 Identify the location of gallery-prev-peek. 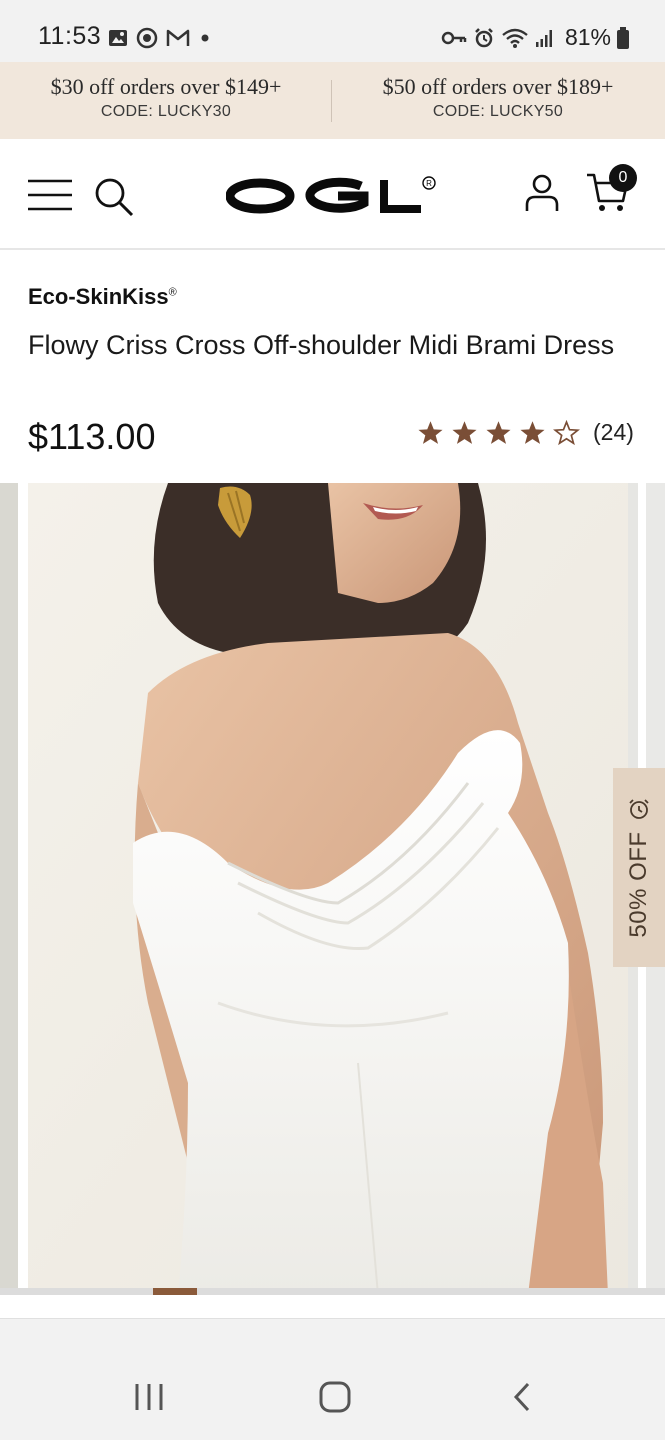
(9, 889).